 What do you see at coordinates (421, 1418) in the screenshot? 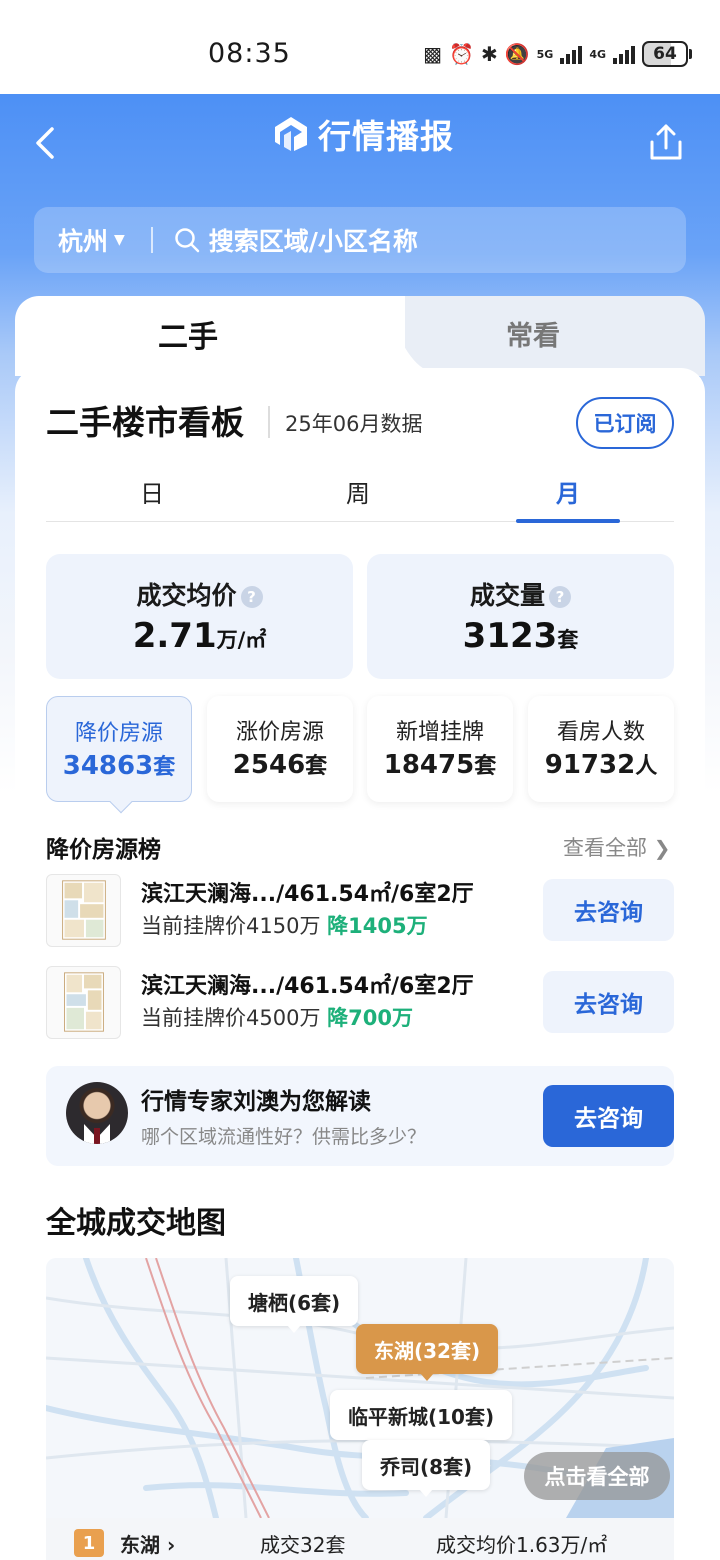
I see `map-pin: 临平新城(10套)` at bounding box center [421, 1418].